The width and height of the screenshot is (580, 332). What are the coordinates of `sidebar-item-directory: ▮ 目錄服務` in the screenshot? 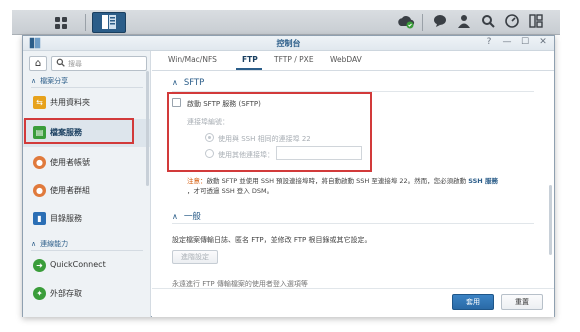 It's located at (86, 219).